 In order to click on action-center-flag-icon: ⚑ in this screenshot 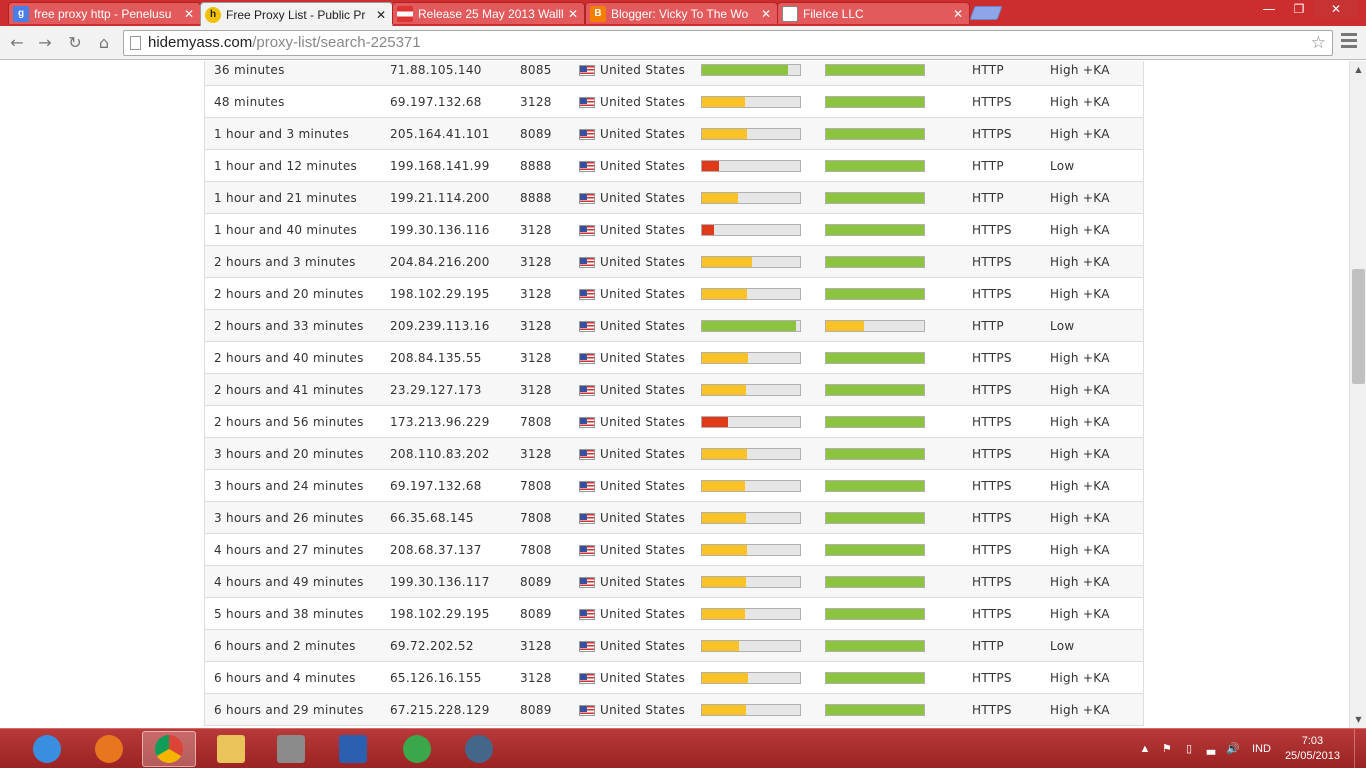, I will do `click(1167, 749)`.